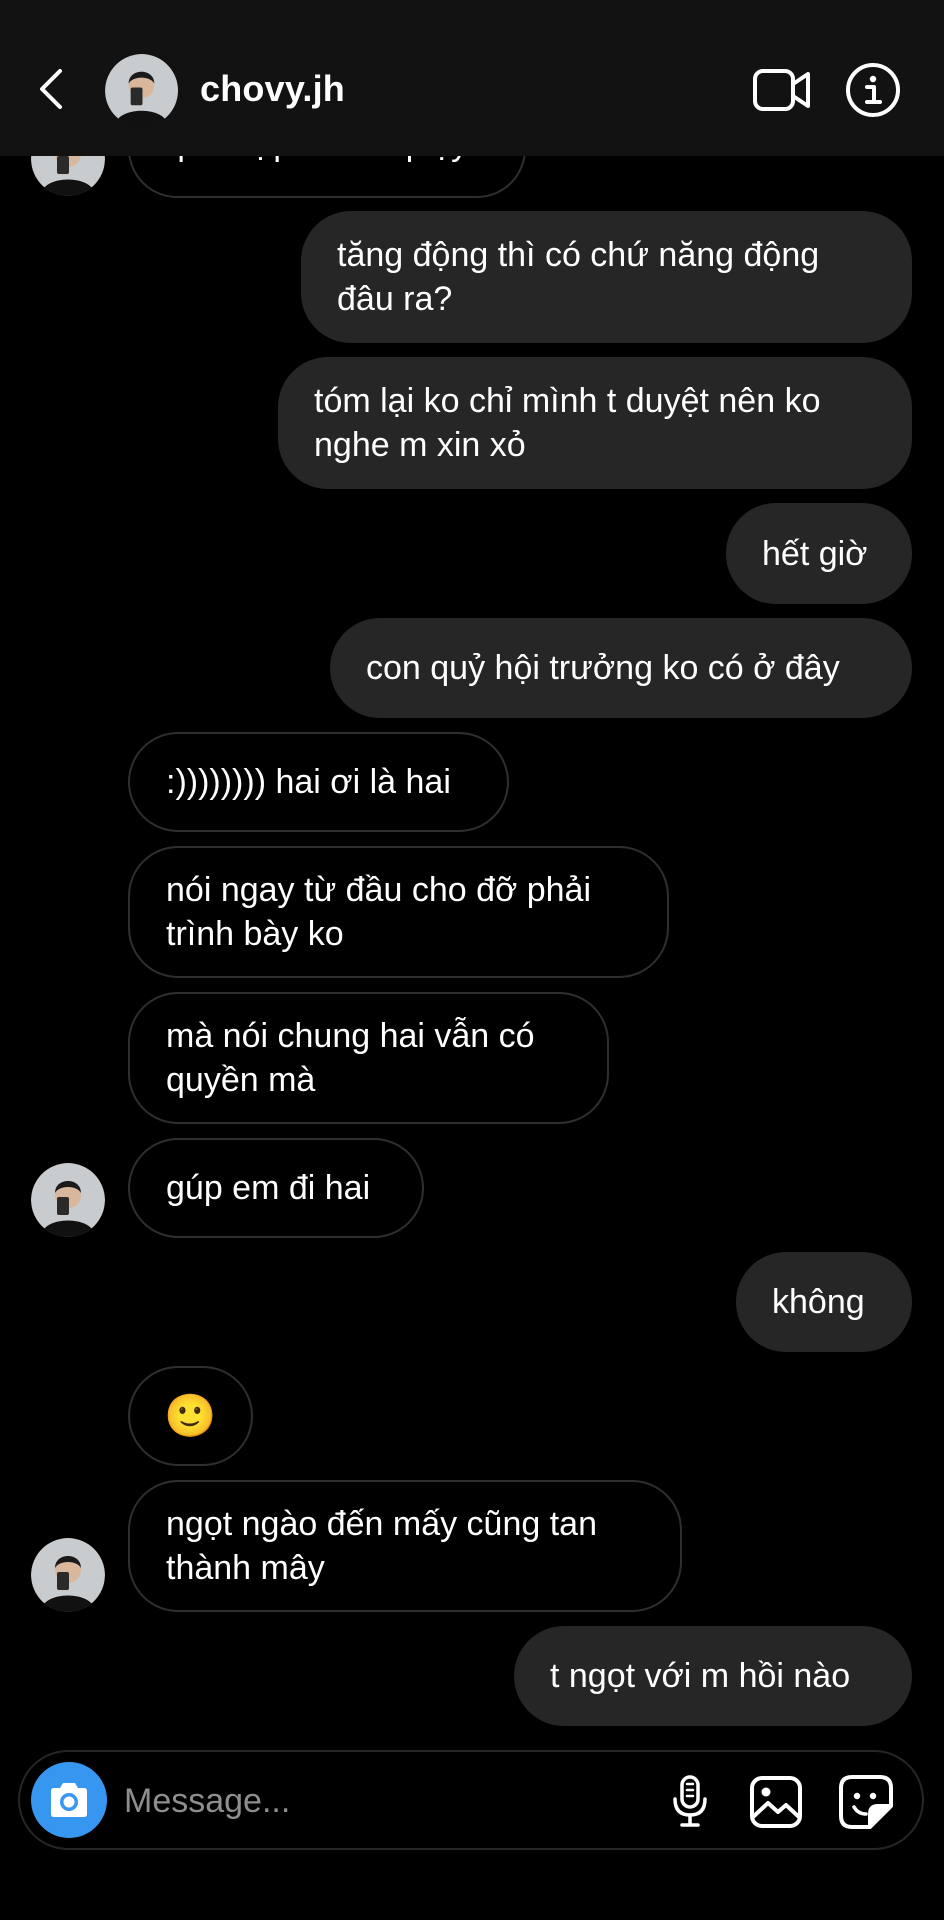 This screenshot has height=1920, width=944. I want to click on message-text-line: trình bày ko, so click(255, 934).